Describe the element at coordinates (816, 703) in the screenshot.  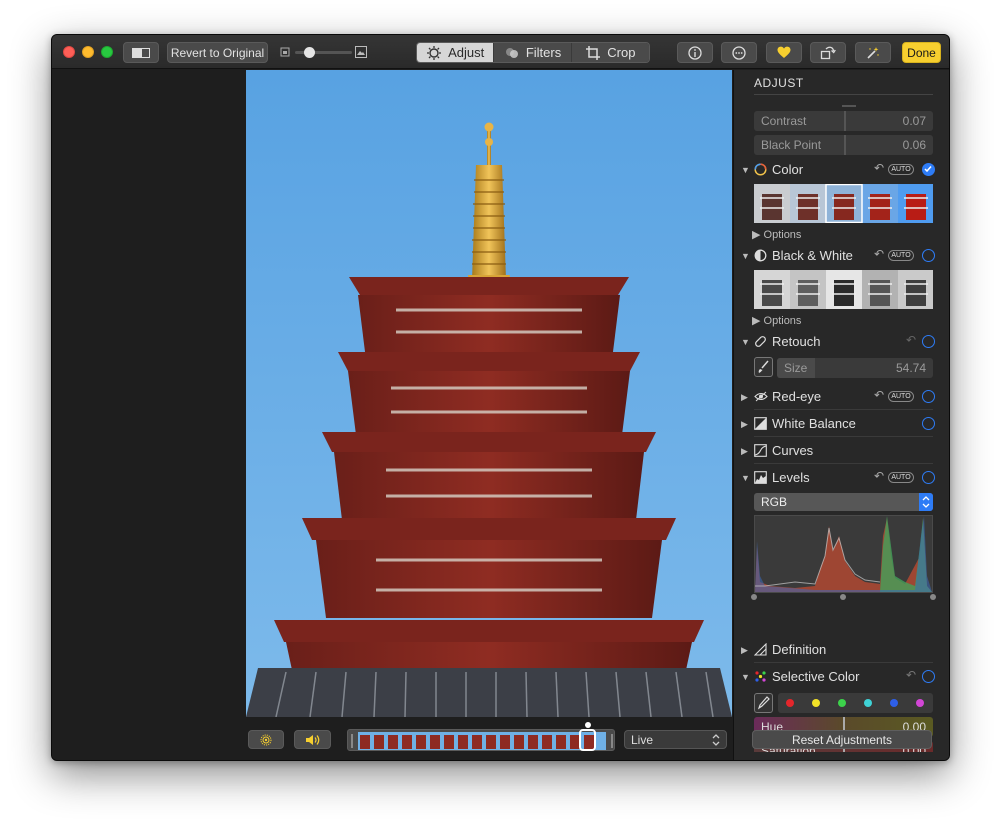
I see `swatch-yellow` at that location.